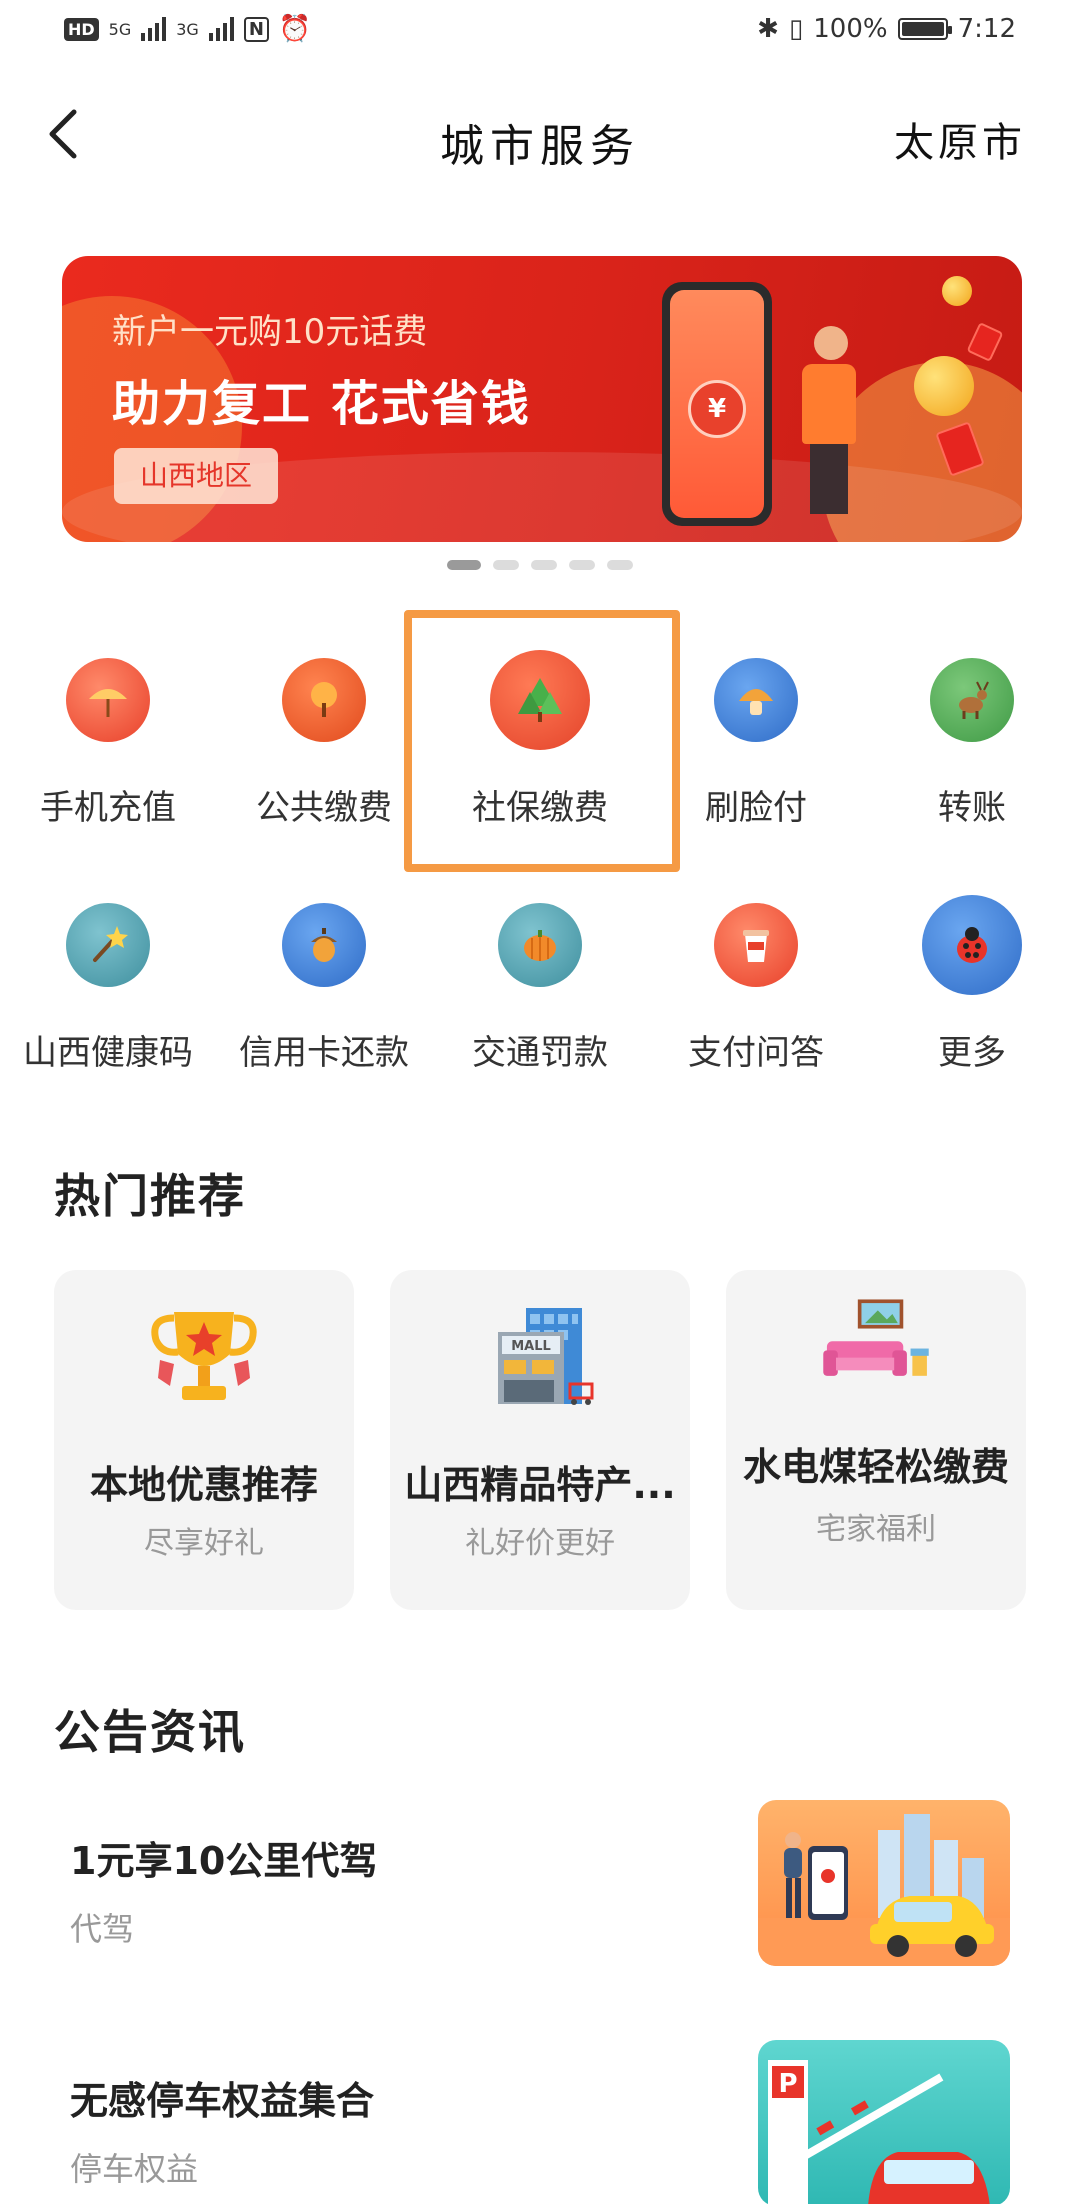 This screenshot has height=2204, width=1080. What do you see at coordinates (150, 1732) in the screenshot?
I see `news-section-title: 公告资讯` at bounding box center [150, 1732].